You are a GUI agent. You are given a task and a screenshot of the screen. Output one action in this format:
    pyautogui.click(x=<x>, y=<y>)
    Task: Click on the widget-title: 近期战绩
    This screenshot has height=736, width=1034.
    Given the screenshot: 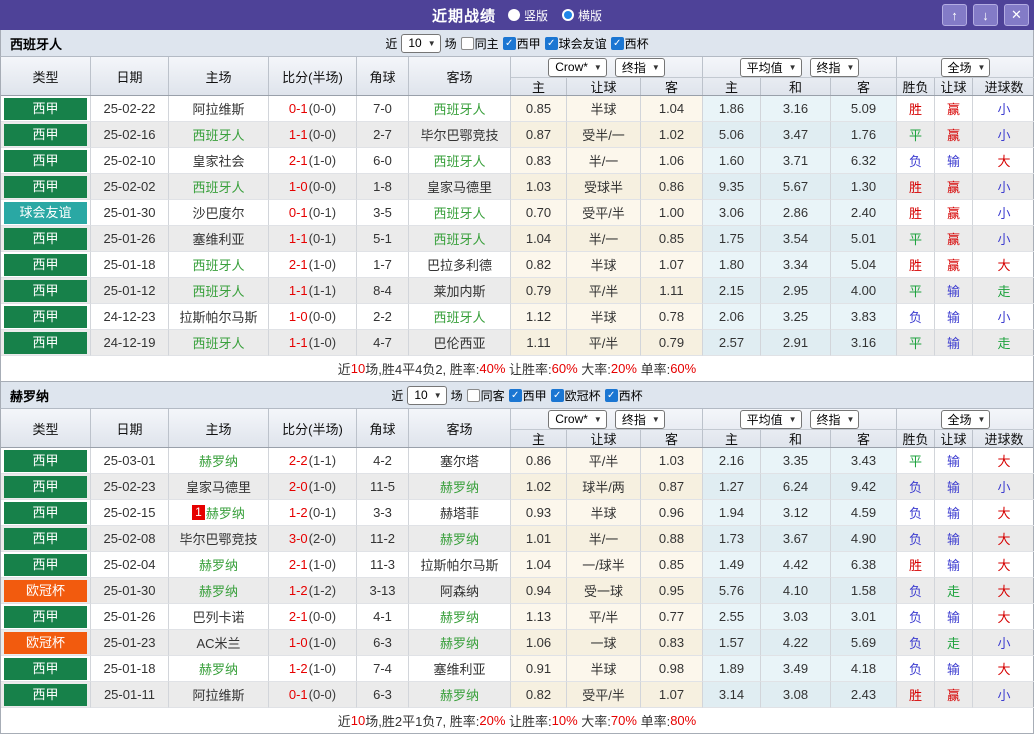 What is the action you would take?
    pyautogui.click(x=463, y=16)
    